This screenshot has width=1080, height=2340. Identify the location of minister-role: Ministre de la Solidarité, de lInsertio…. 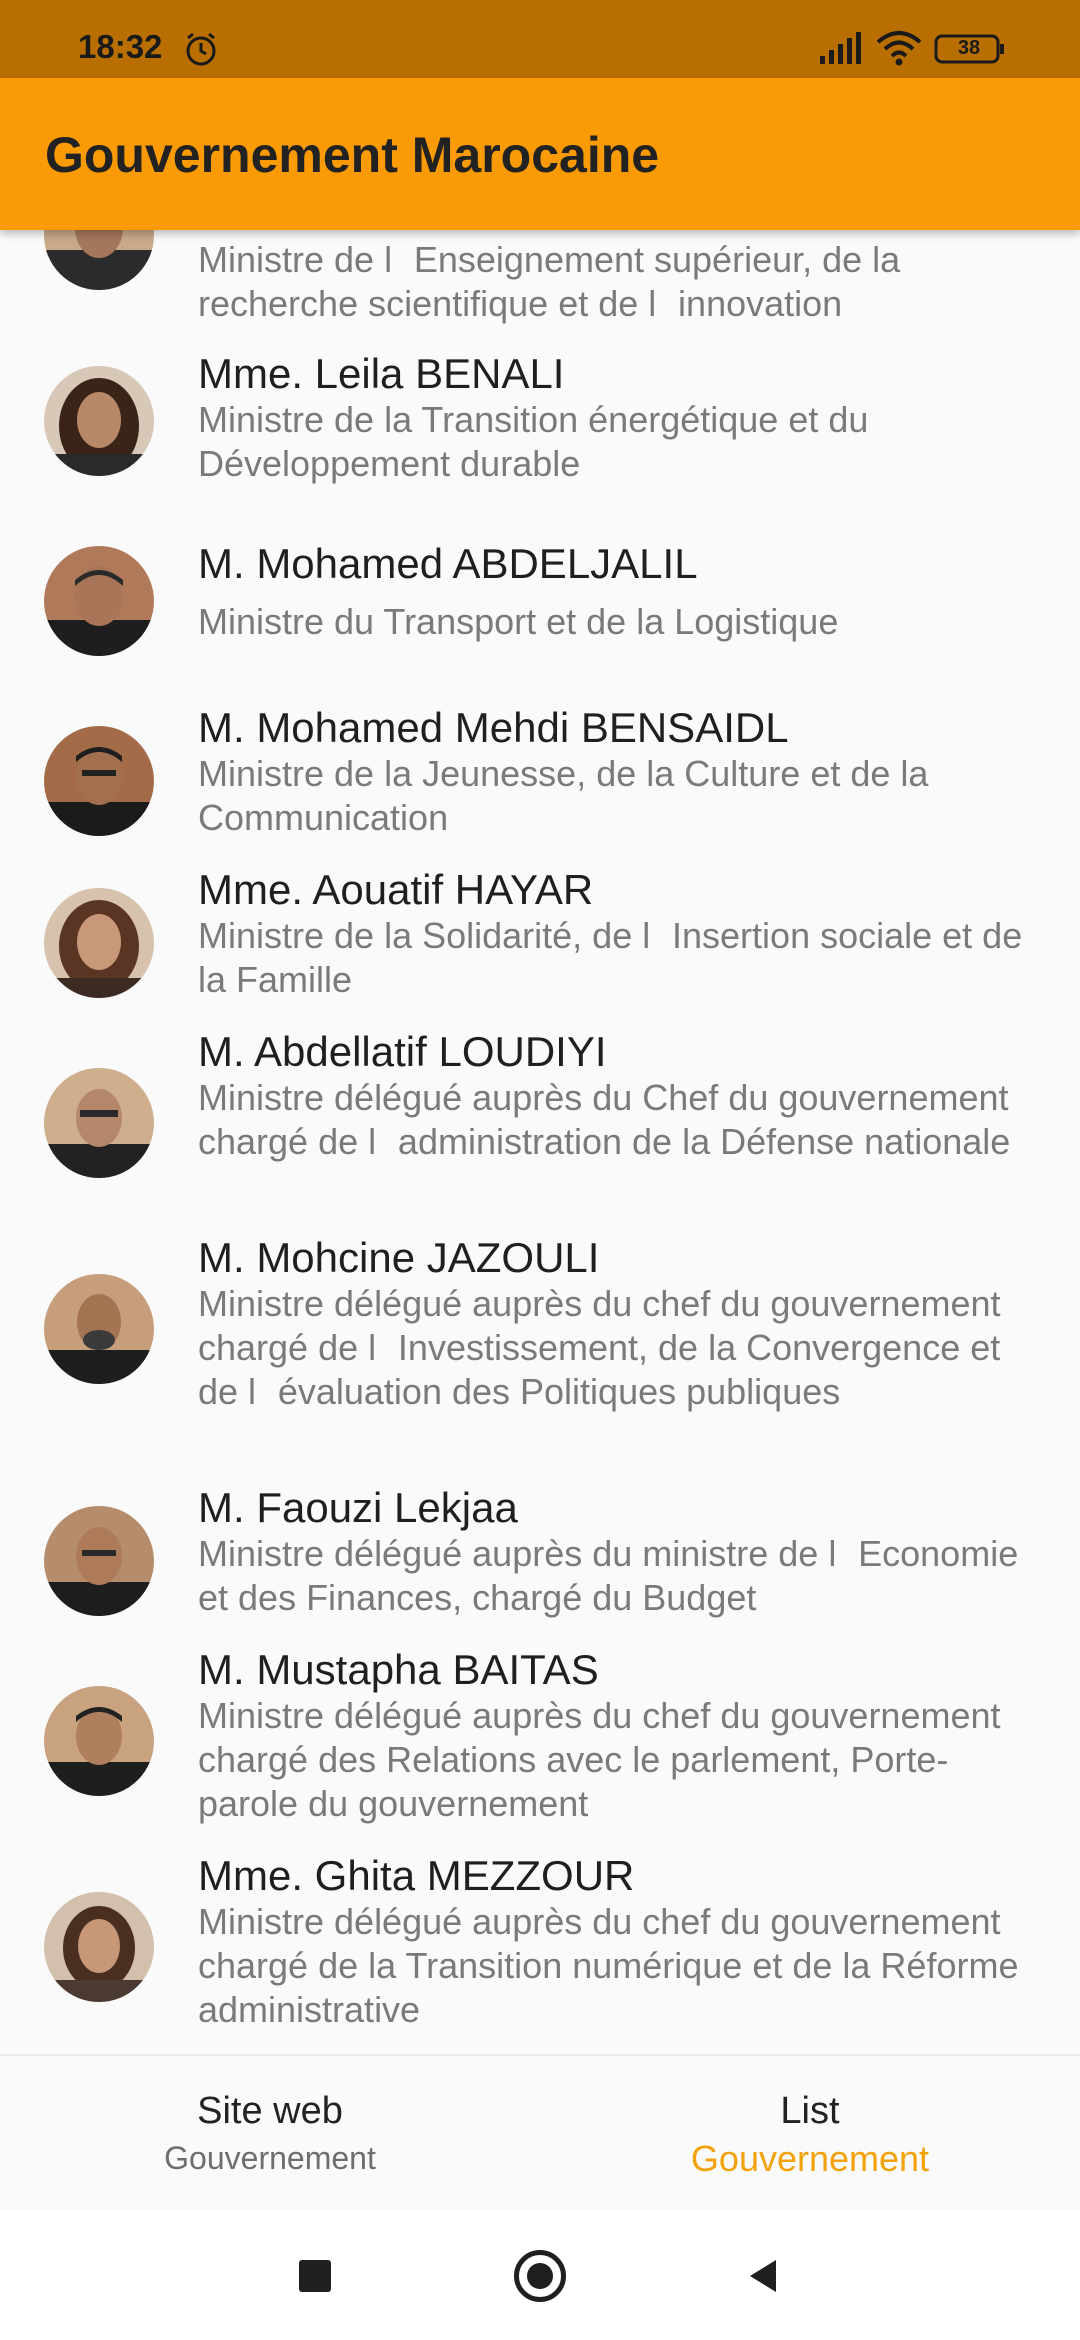
(610, 957).